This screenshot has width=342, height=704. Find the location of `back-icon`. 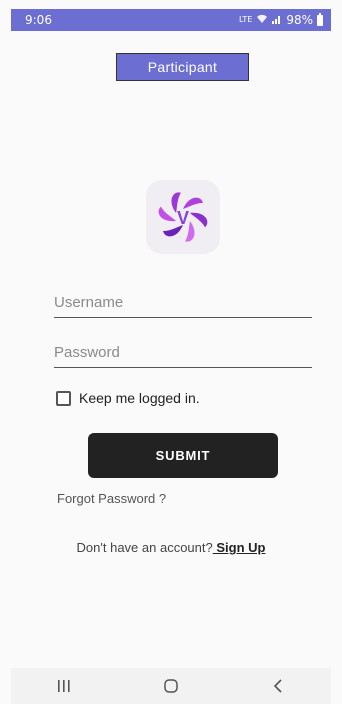

back-icon is located at coordinates (277, 686).